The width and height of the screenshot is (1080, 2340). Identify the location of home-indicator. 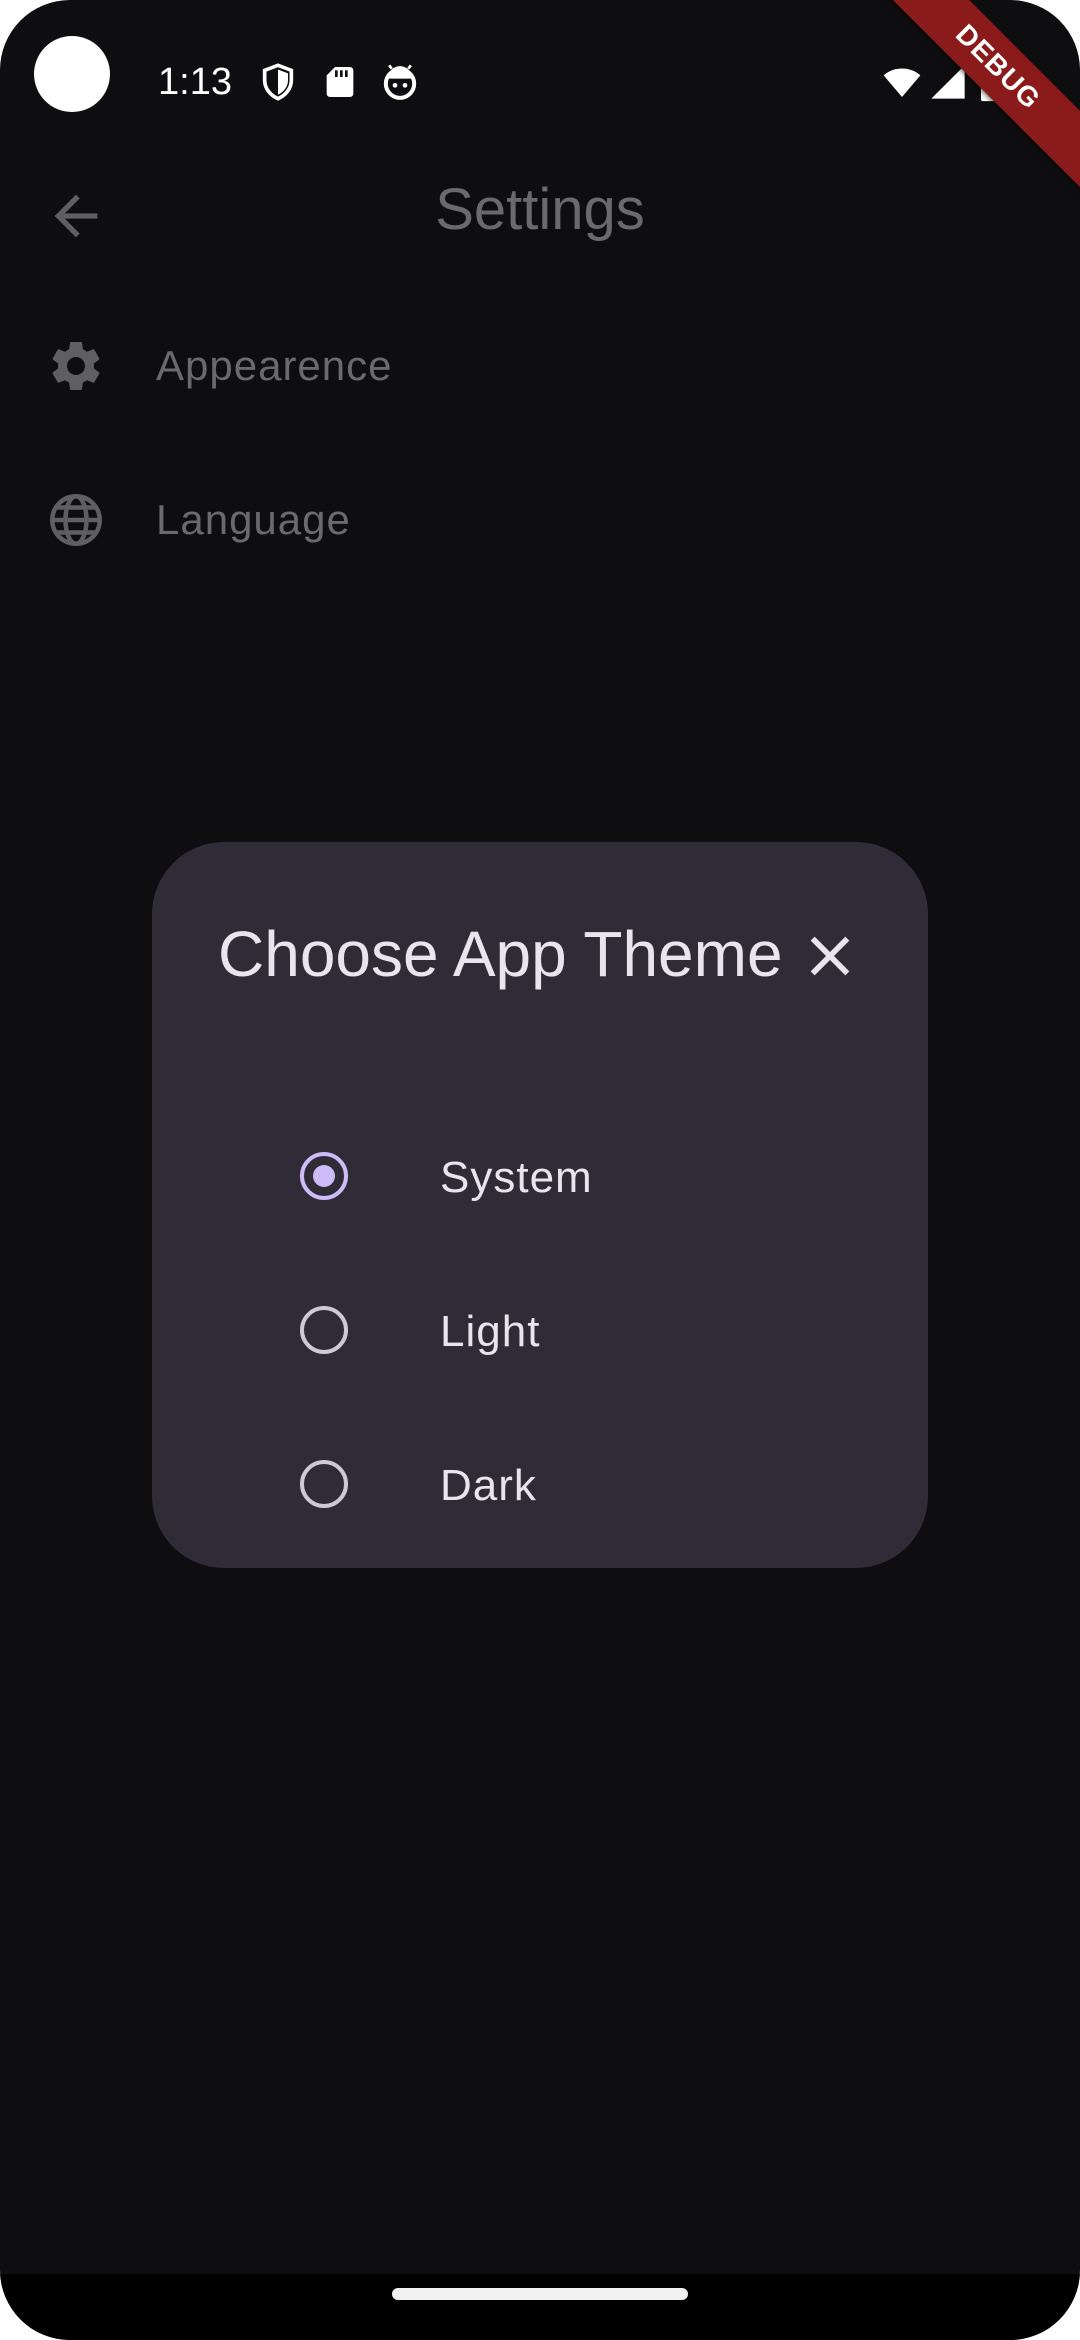
(540, 2294).